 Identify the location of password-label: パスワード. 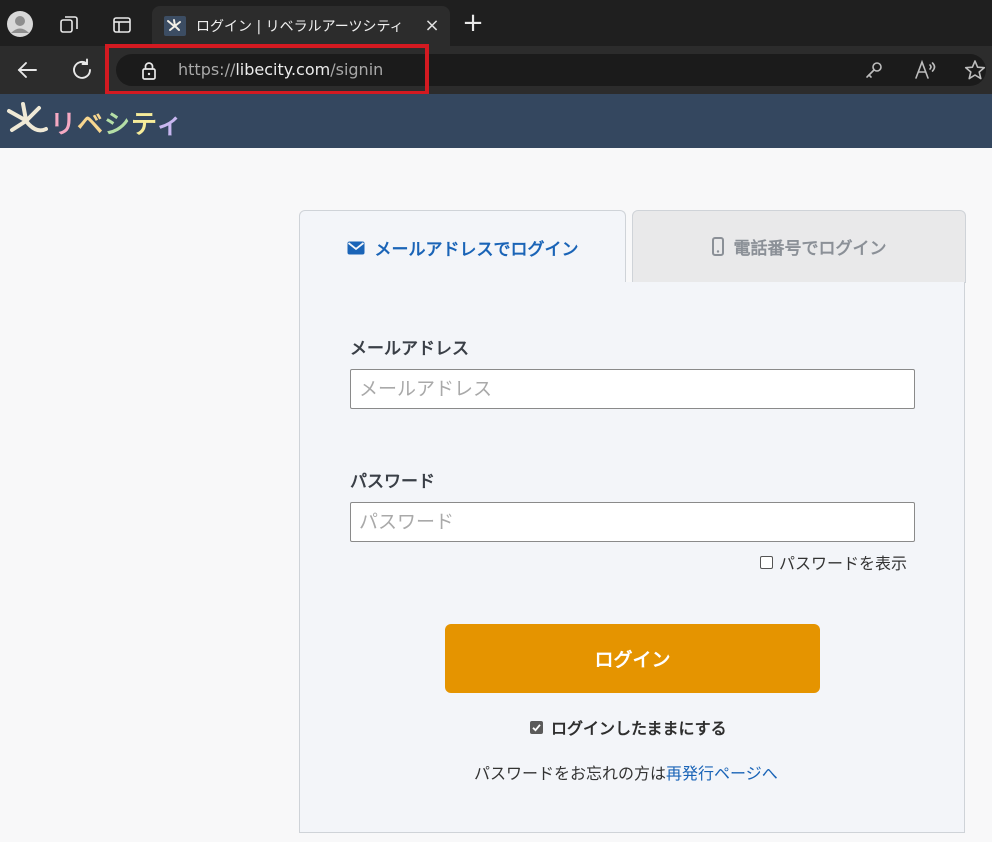
(392, 482).